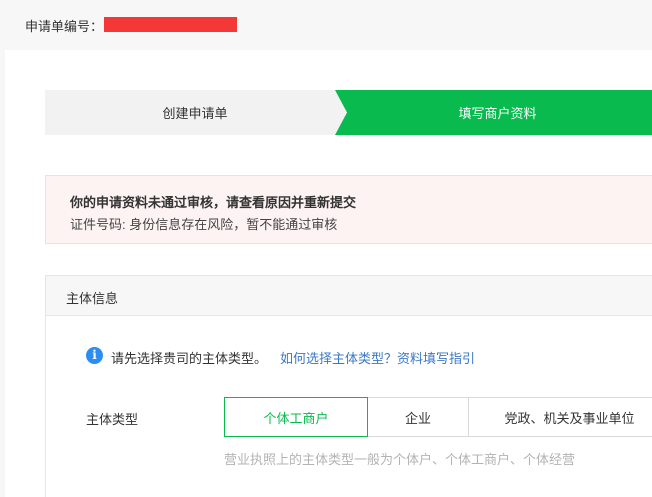 The image size is (652, 497). What do you see at coordinates (326, 25) in the screenshot?
I see `top-bar: 申请单编号：` at bounding box center [326, 25].